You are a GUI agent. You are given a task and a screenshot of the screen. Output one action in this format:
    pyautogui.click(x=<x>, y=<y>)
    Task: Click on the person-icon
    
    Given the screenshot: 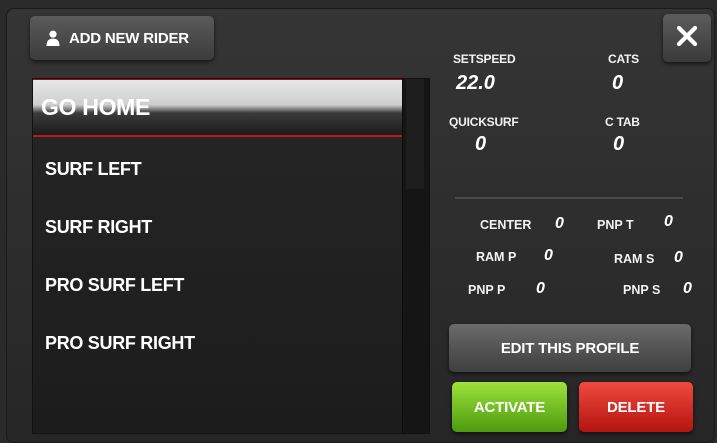 What is the action you would take?
    pyautogui.click(x=53, y=38)
    